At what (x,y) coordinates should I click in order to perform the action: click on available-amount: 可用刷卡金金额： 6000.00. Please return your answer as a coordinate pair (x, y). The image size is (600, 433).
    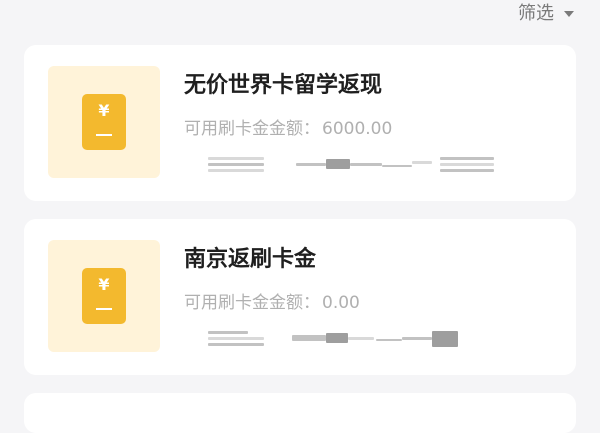
    Looking at the image, I should click on (288, 129).